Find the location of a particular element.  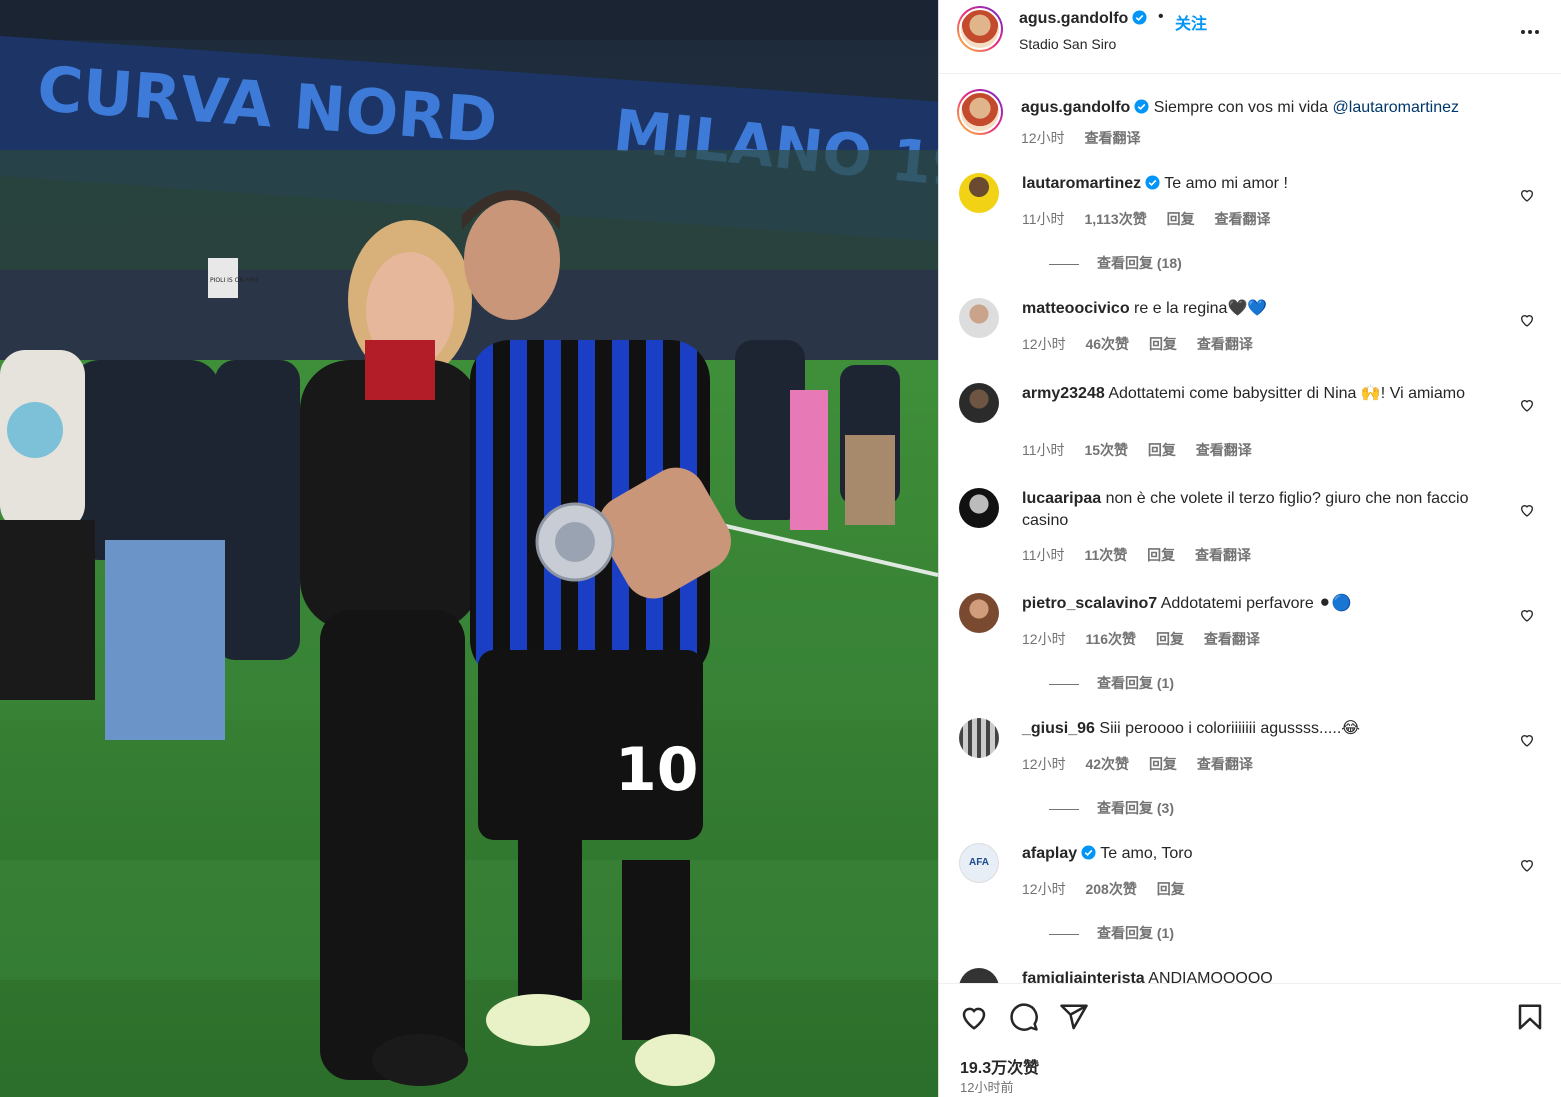

comment-username: afaplay is located at coordinates (1049, 853).